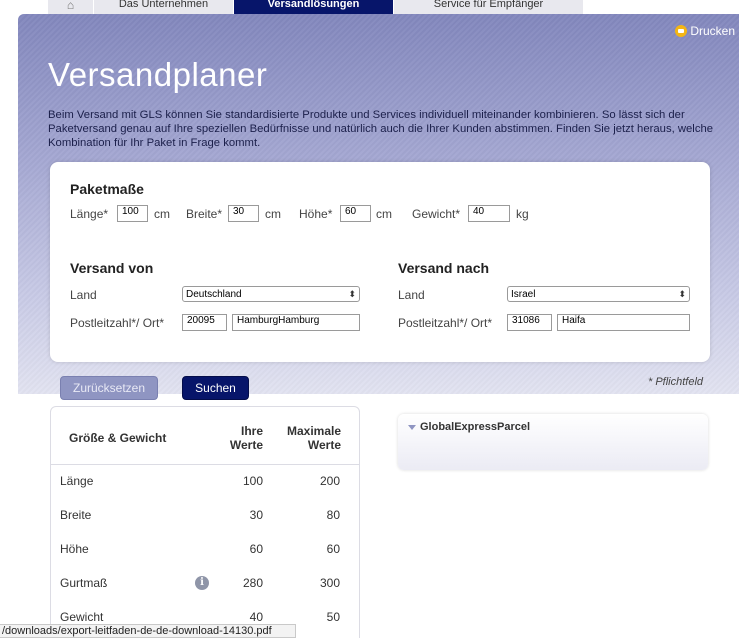  Describe the element at coordinates (243, 213) in the screenshot. I see `breite-input: 30` at that location.